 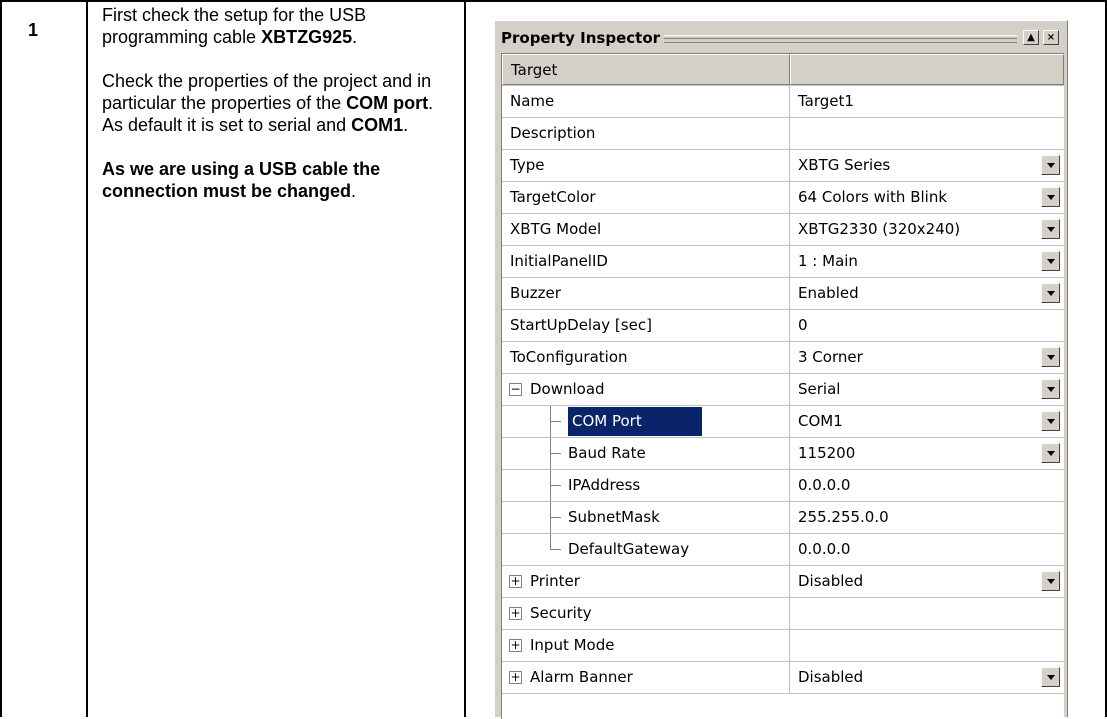 I want to click on property-name-cell: COM Port, so click(x=646, y=421).